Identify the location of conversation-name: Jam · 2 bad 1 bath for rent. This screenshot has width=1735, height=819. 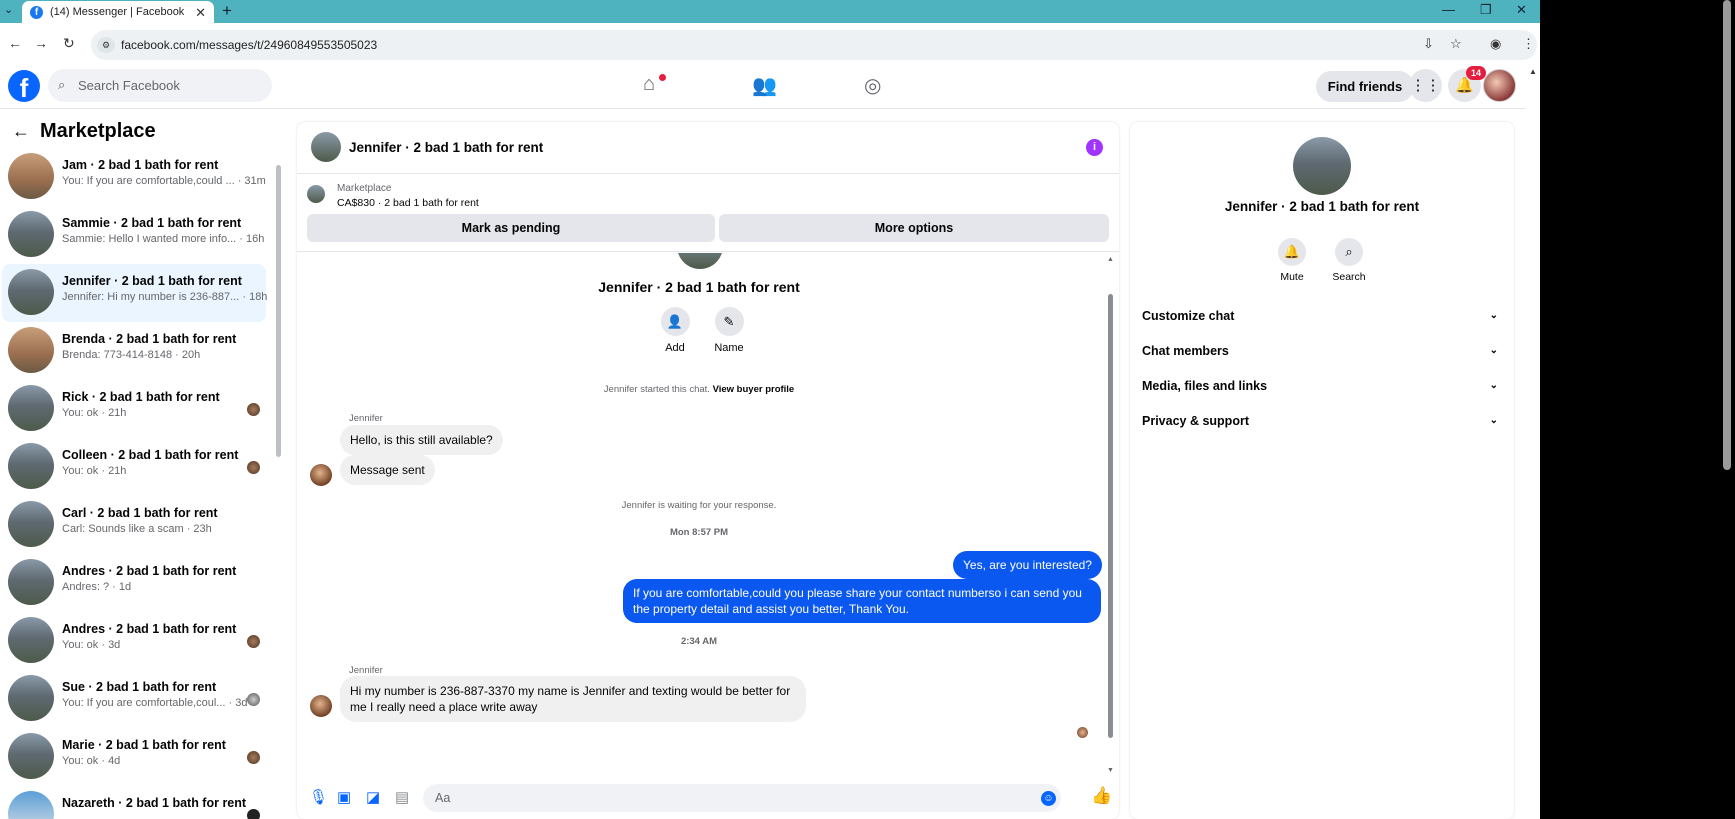
(140, 165).